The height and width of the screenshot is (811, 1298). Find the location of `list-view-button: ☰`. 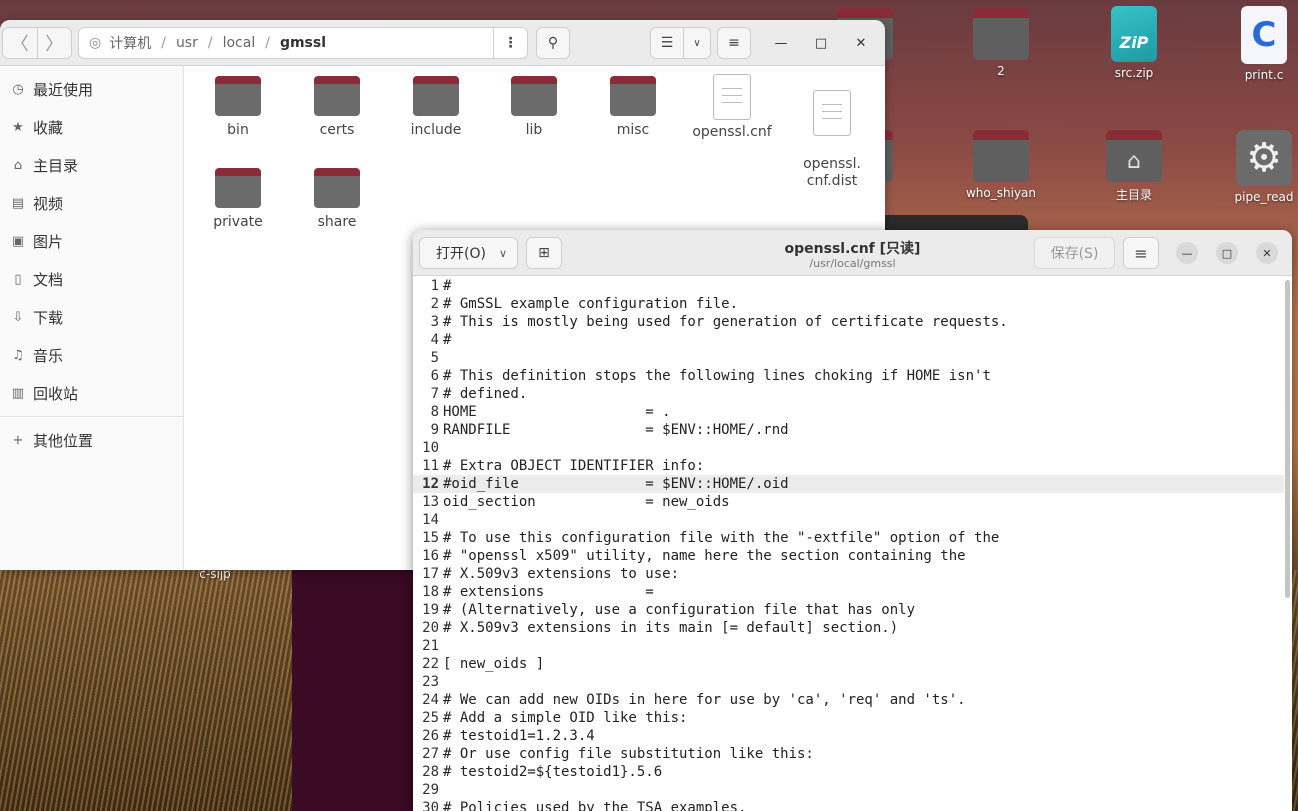

list-view-button: ☰ is located at coordinates (667, 43).